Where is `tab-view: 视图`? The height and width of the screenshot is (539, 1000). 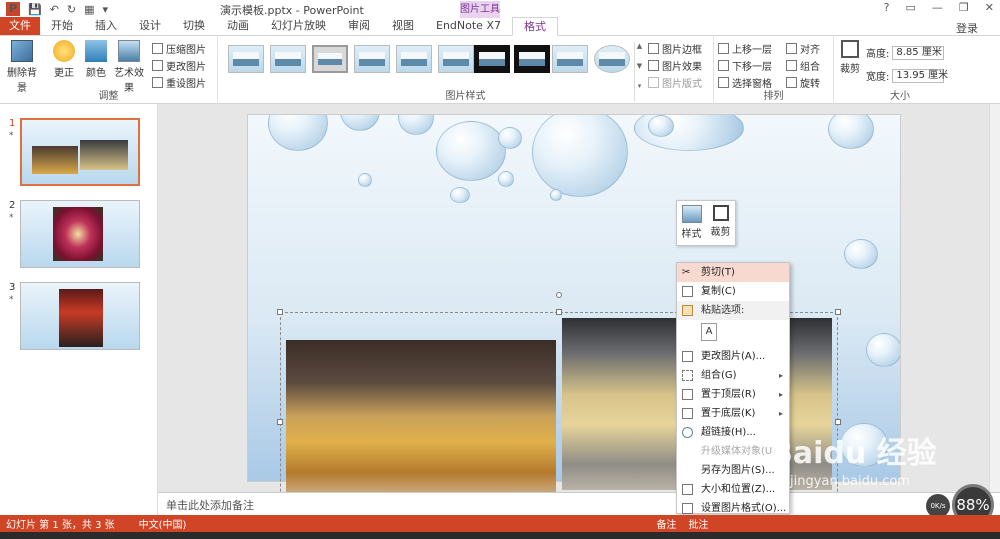 tab-view: 视图 is located at coordinates (403, 26).